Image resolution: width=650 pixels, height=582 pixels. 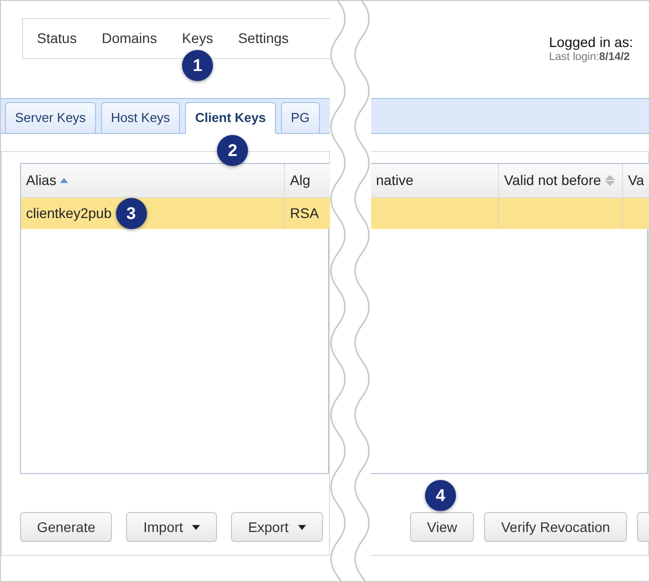 What do you see at coordinates (129, 38) in the screenshot?
I see `nav-link: Domains` at bounding box center [129, 38].